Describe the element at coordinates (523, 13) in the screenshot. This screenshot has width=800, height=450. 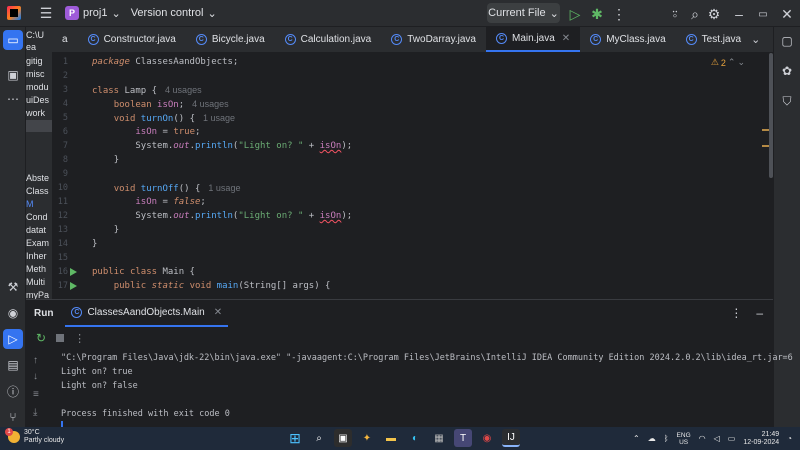
I see `run-config-selector: Current File ⌄` at that location.